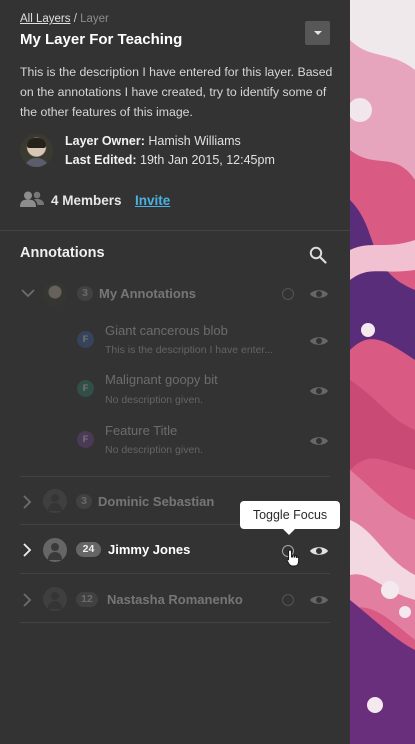 The height and width of the screenshot is (744, 415). I want to click on layer-owner-name: Hamish Williams, so click(194, 141).